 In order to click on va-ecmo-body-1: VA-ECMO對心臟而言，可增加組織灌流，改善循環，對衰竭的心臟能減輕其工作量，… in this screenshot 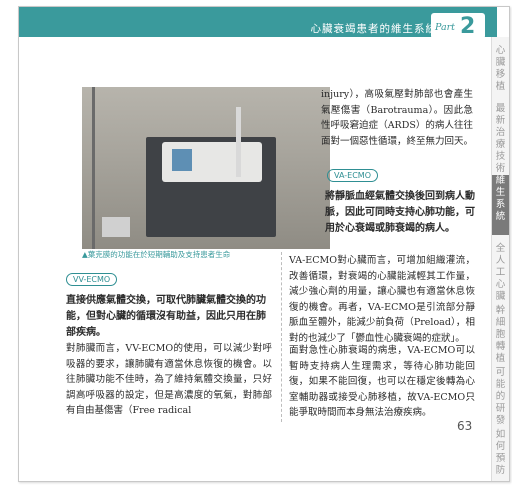, I will do `click(382, 299)`.